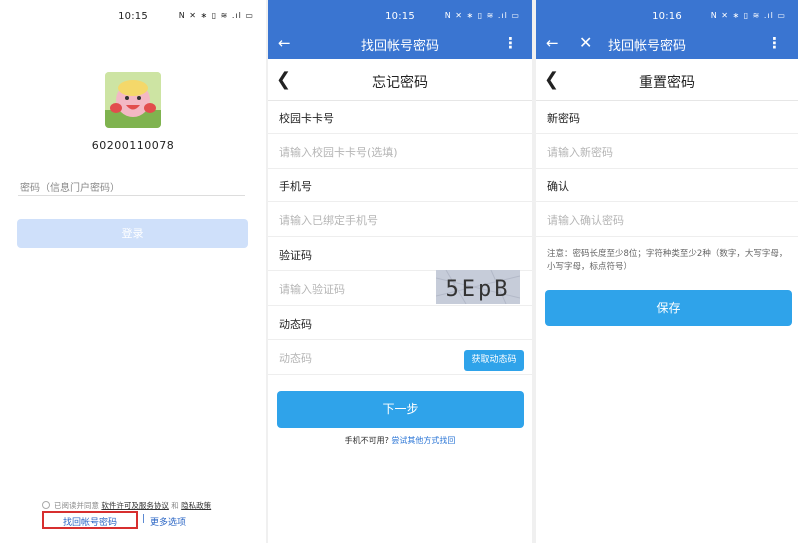 Image resolution: width=798 pixels, height=543 pixels. I want to click on dynamic-code-label: 动态码, so click(295, 324).